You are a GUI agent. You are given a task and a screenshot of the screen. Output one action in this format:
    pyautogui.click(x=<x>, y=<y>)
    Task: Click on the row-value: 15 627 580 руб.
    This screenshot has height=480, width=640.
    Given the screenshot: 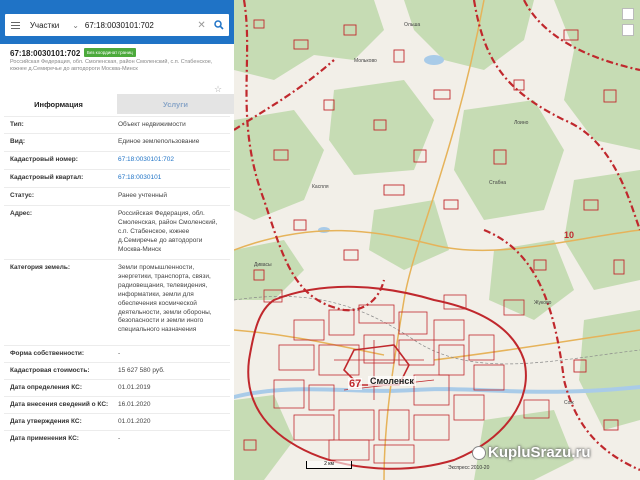 What is the action you would take?
    pyautogui.click(x=141, y=370)
    